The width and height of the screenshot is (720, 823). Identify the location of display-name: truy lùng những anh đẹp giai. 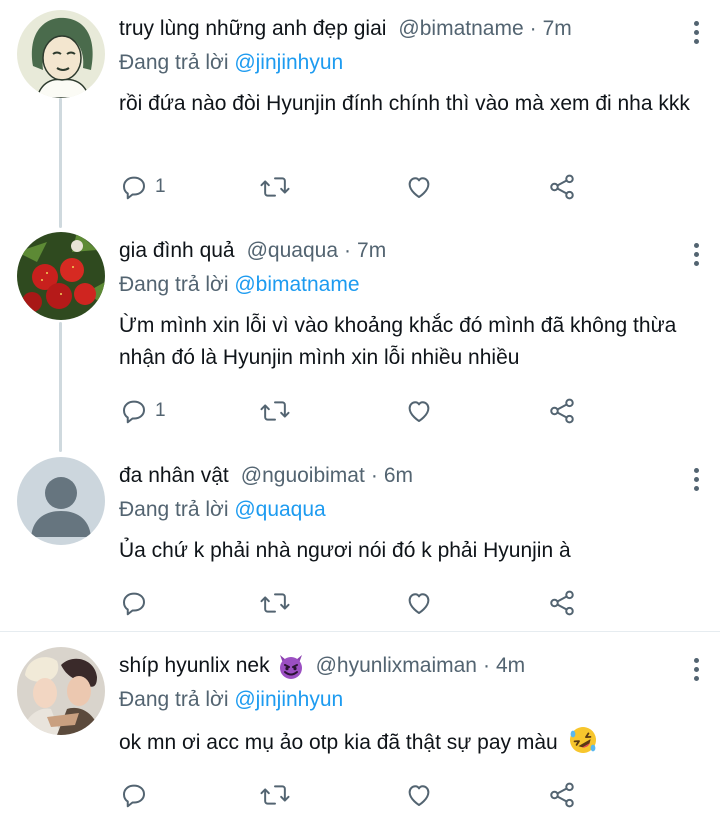
(252, 29).